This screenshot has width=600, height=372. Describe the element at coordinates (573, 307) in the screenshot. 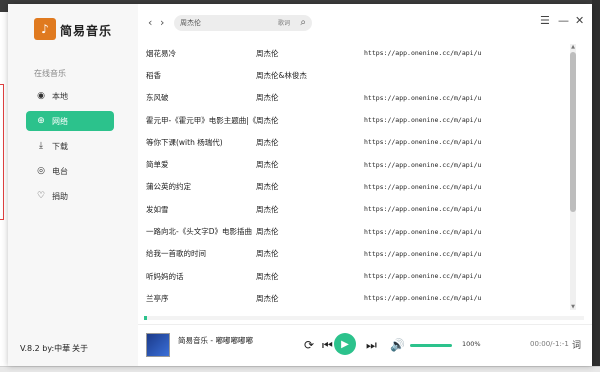

I see `scroll-down-icon: ▼` at that location.